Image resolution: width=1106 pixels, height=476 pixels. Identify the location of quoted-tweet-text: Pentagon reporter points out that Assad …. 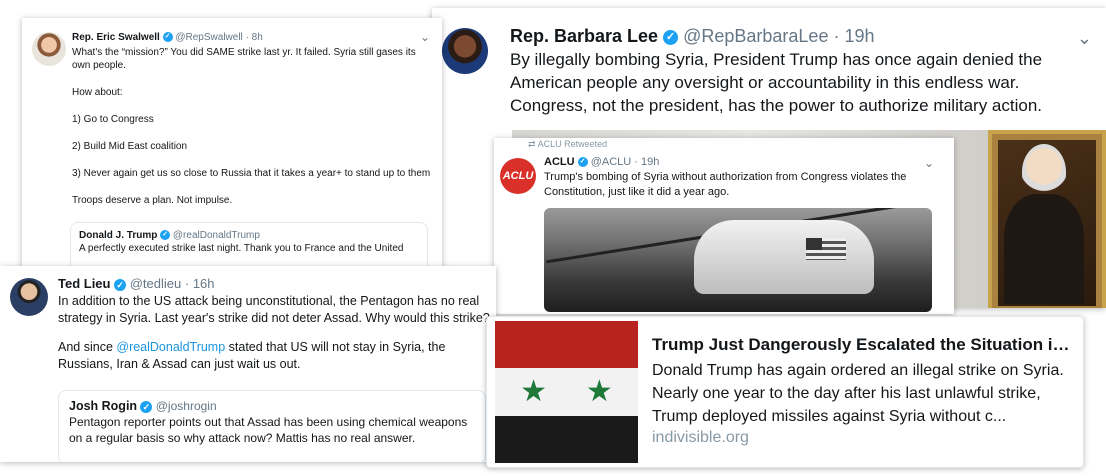
(268, 430).